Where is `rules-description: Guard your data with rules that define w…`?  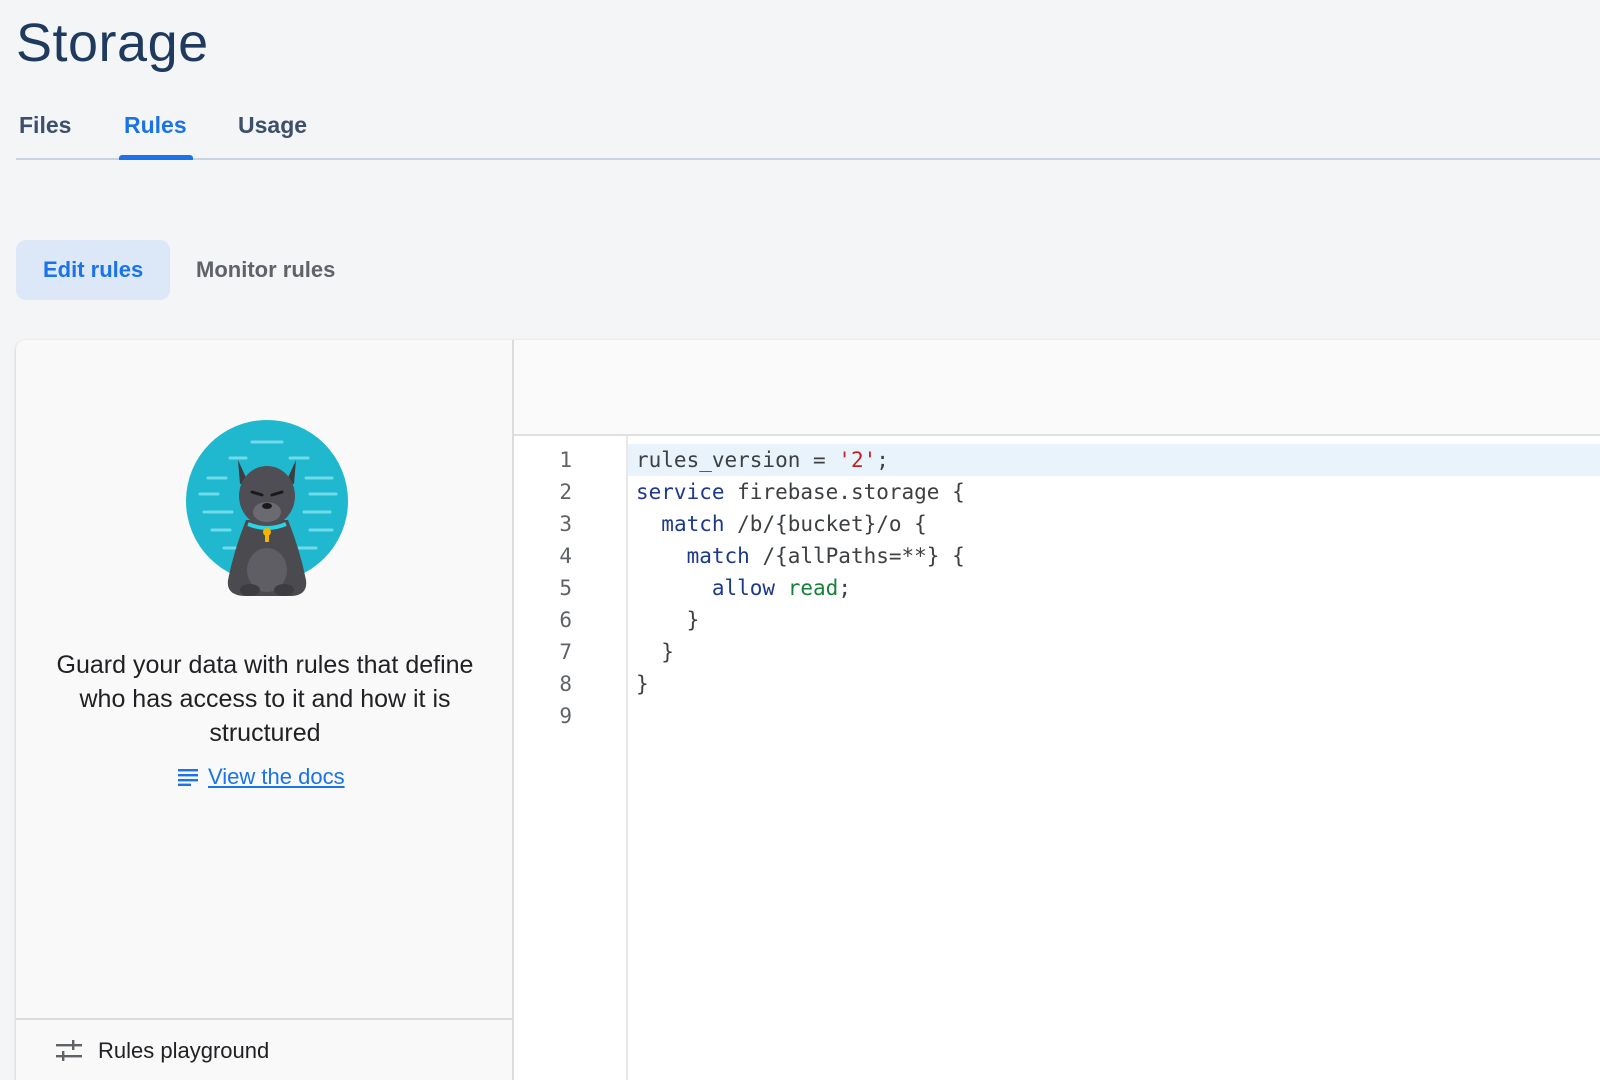 rules-description: Guard your data with rules that define w… is located at coordinates (265, 699).